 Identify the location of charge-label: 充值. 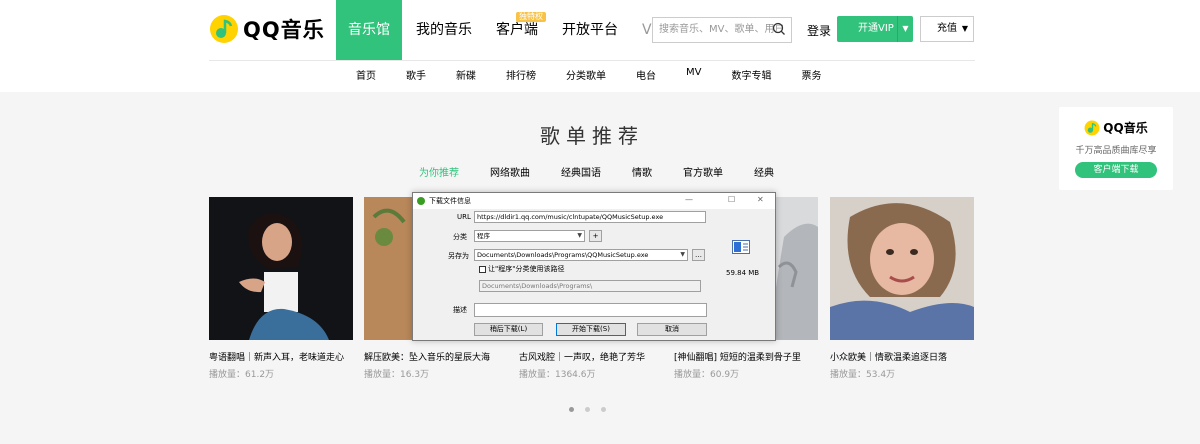
(947, 28).